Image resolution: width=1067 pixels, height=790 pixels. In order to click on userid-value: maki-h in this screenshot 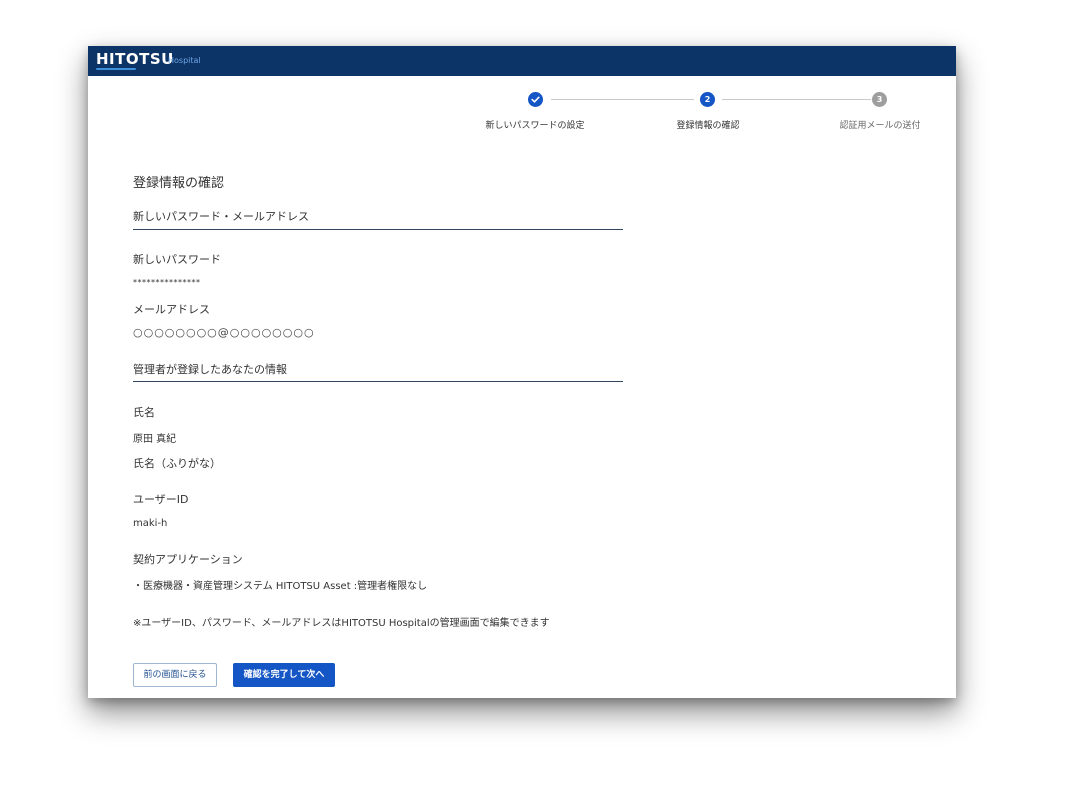, I will do `click(150, 523)`.